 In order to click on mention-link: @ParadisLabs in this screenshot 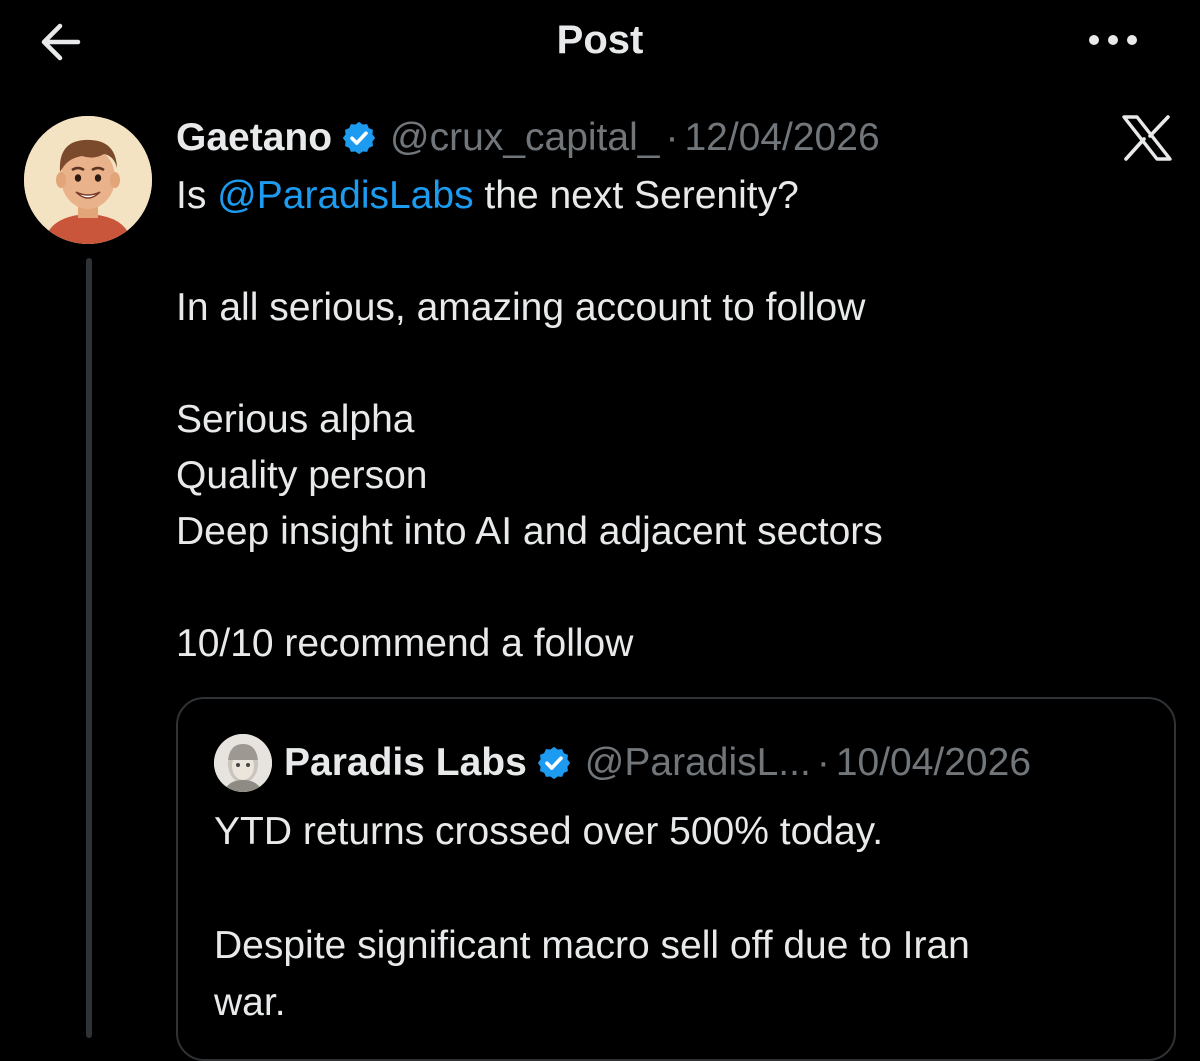, I will do `click(345, 195)`.